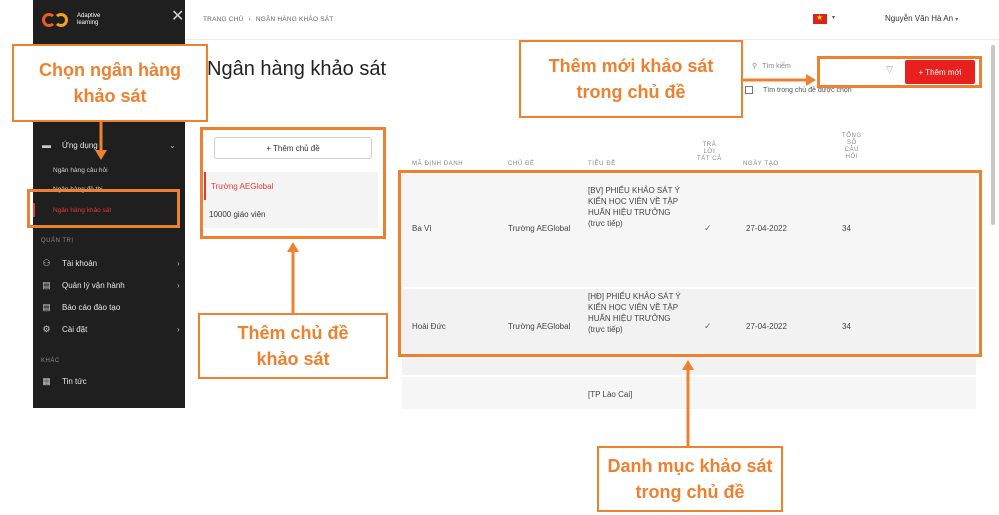 The width and height of the screenshot is (999, 515). What do you see at coordinates (709, 152) in the screenshot?
I see `column-header-all-answered: TRẢ LỜI TẤT CẢ` at bounding box center [709, 152].